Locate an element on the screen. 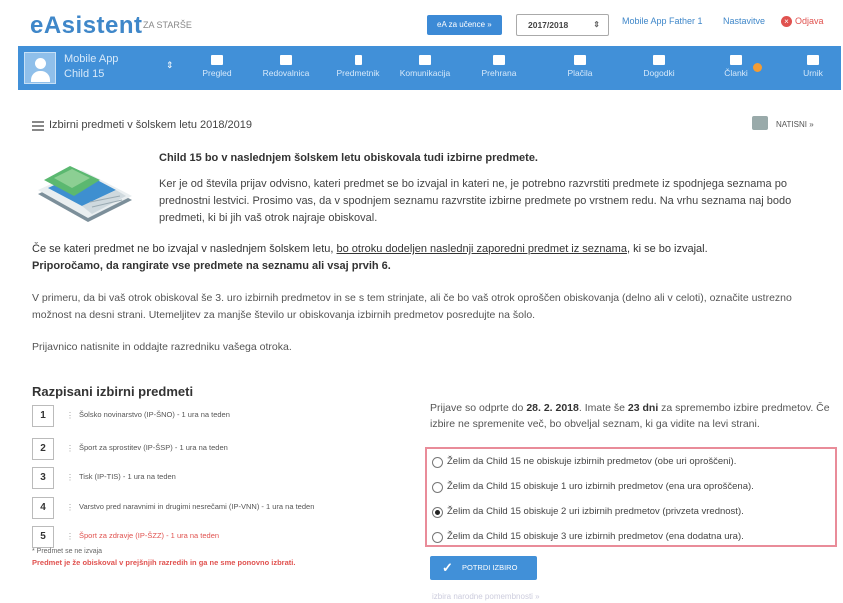 The image size is (843, 603). overview-icon is located at coordinates (217, 60).